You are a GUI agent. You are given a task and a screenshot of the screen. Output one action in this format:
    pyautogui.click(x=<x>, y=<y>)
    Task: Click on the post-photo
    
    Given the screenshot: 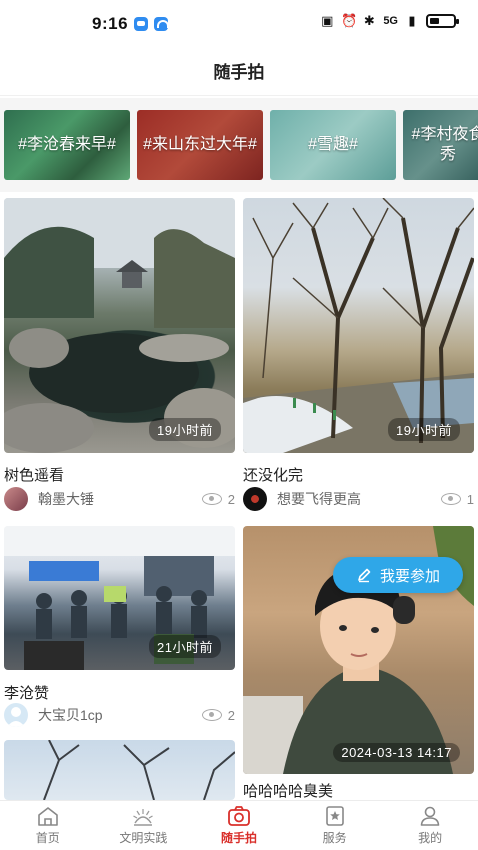 What is the action you would take?
    pyautogui.click(x=119, y=770)
    